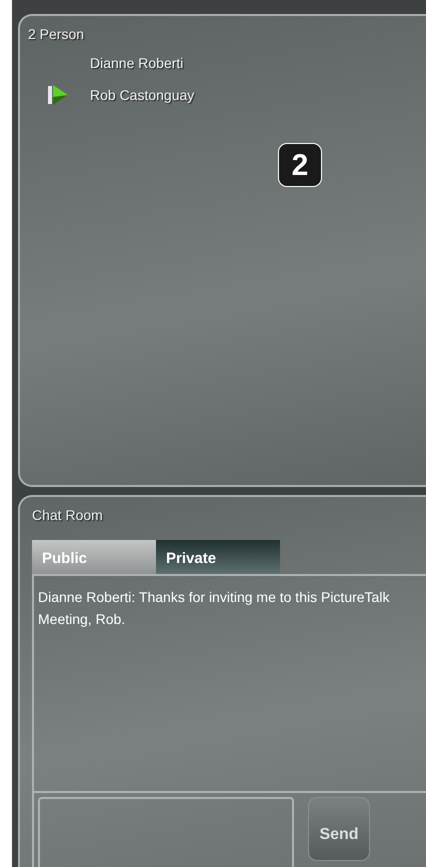  Describe the element at coordinates (214, 608) in the screenshot. I see `chat-message: Dianne Roberti: Thanks for inviting me to this PictureTalk Meeting, Rob.` at that location.